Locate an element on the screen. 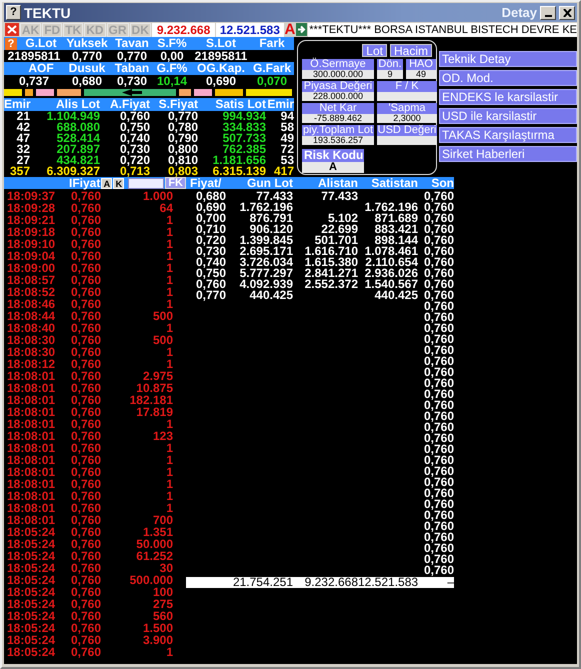 The height and width of the screenshot is (669, 581). table-cell-text: 501.701 is located at coordinates (336, 240).